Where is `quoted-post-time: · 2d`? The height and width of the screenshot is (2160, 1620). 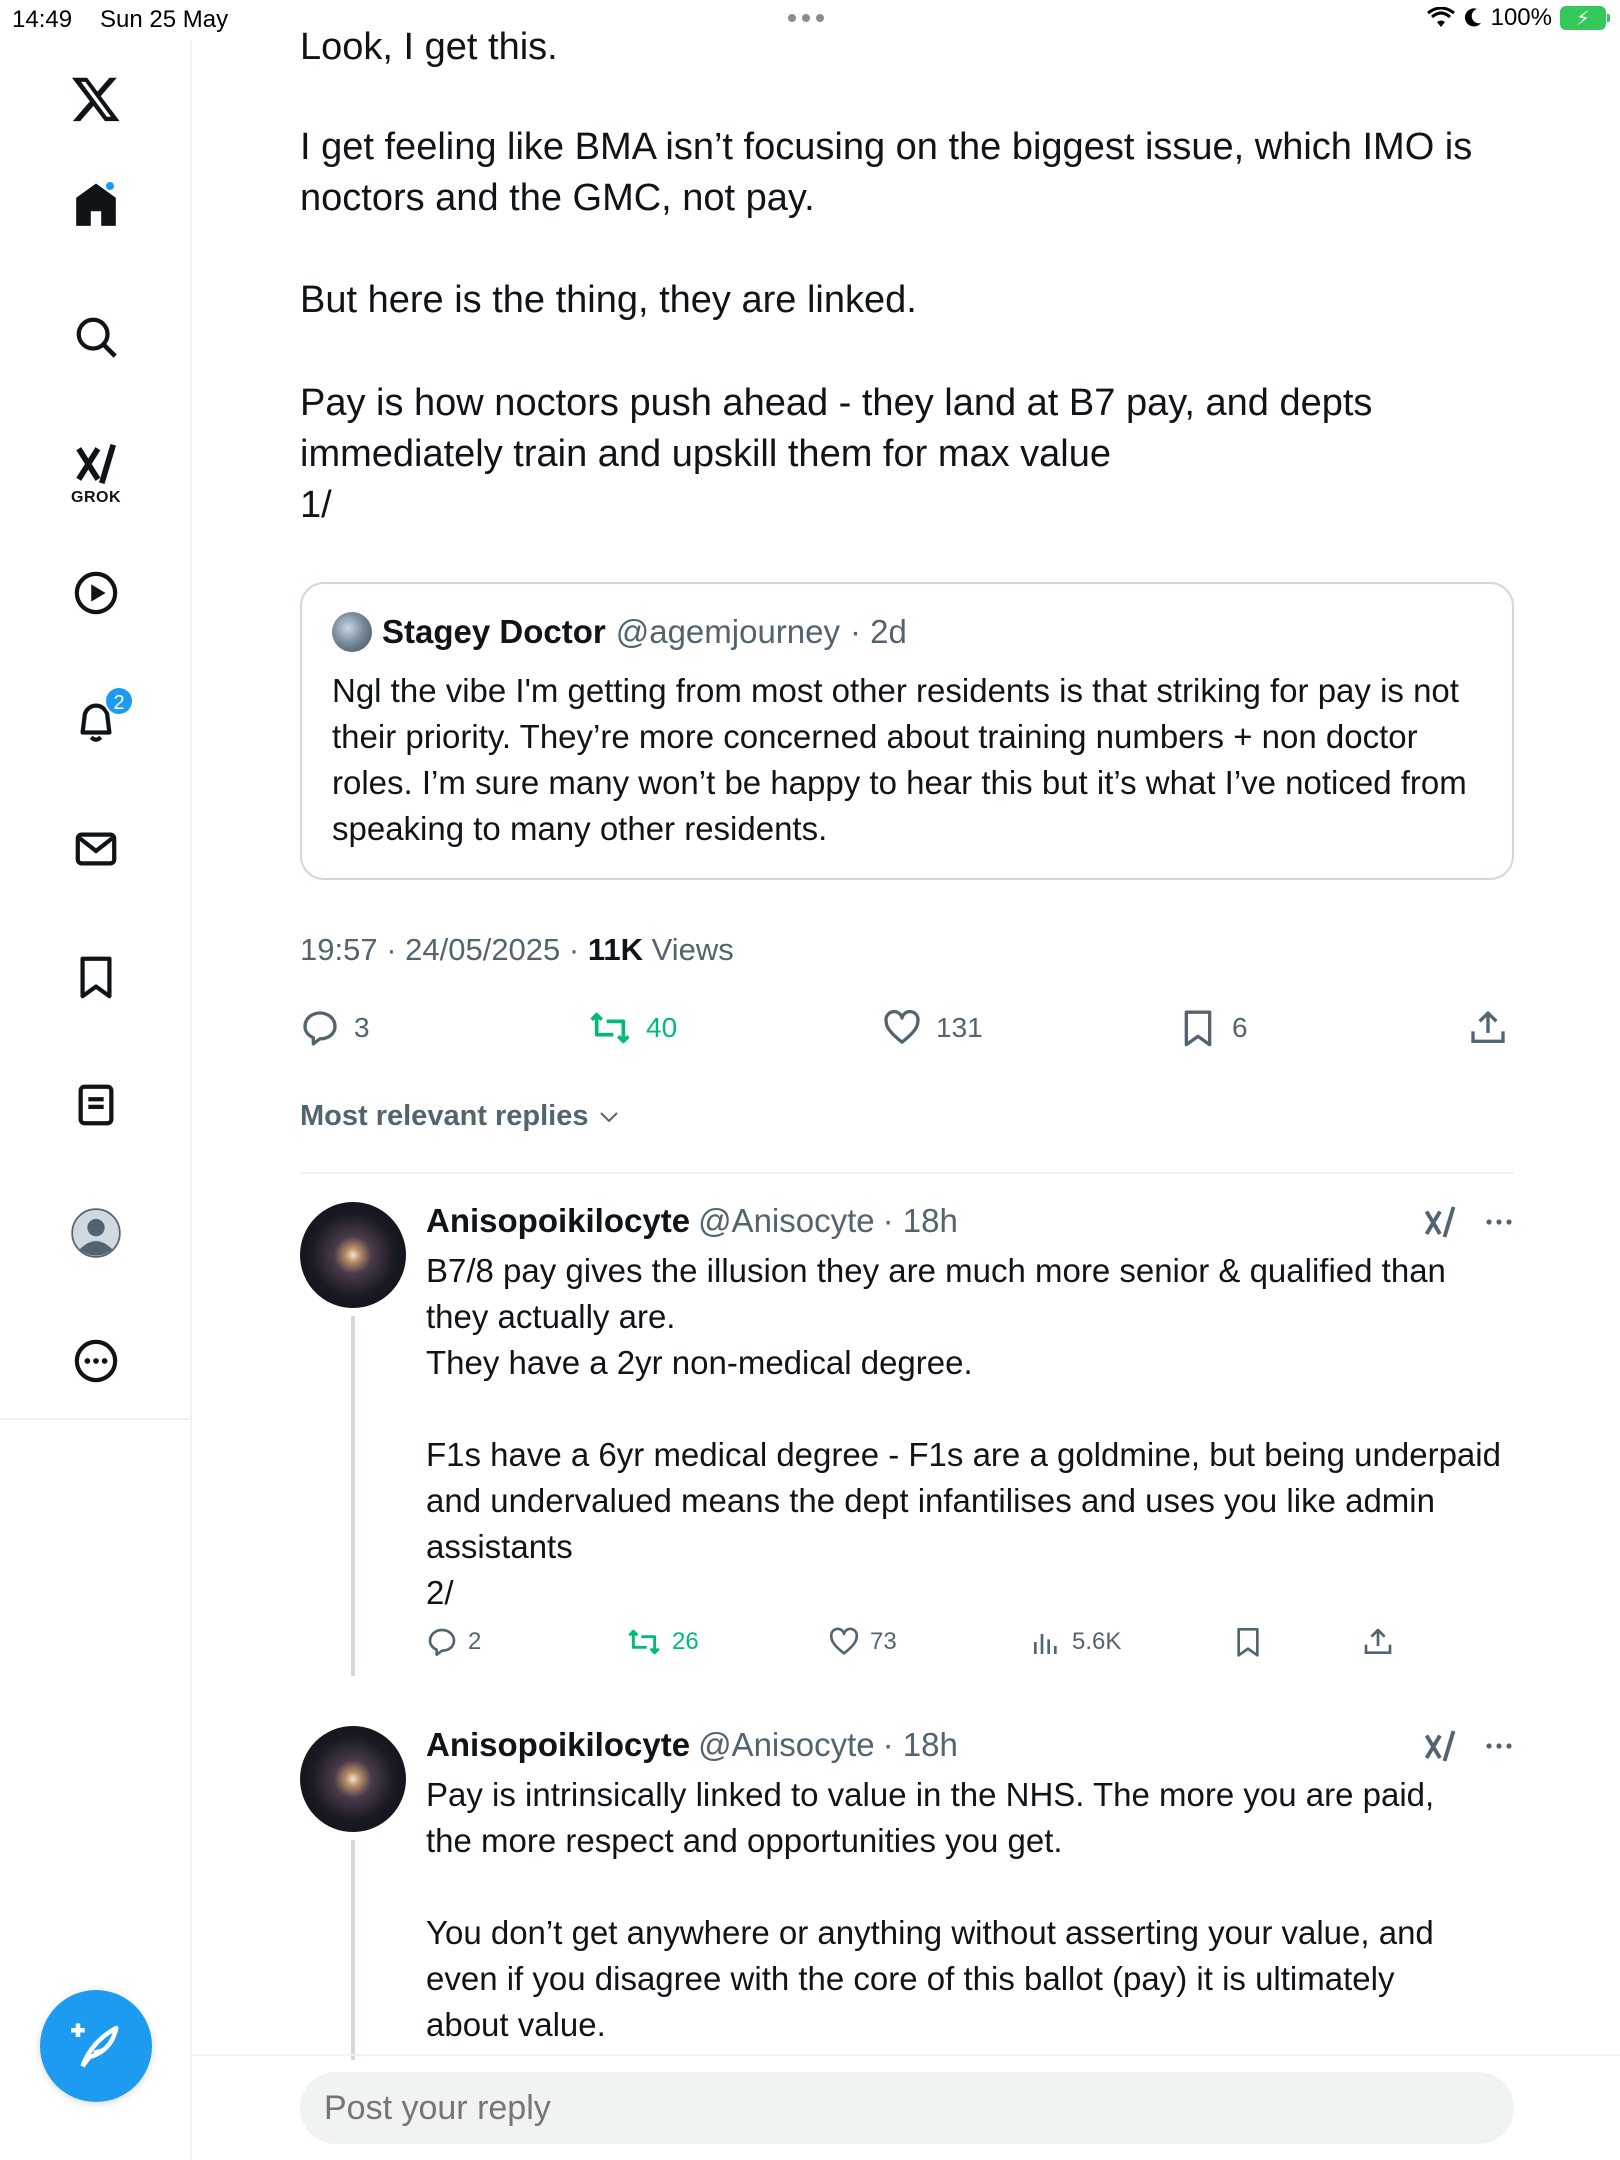
quoted-post-time: · 2d is located at coordinates (878, 631).